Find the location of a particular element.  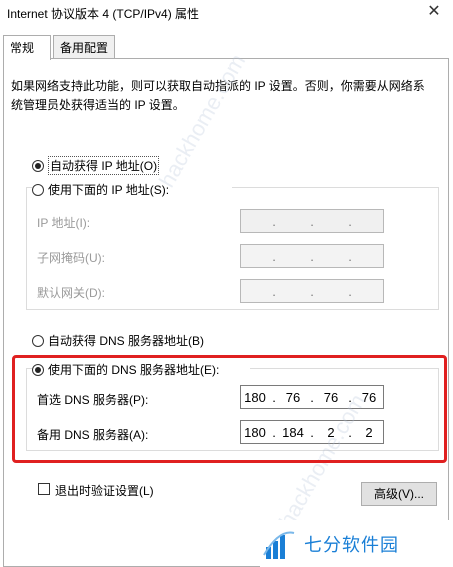

radio-auto-ip-indicator is located at coordinates (38, 165).